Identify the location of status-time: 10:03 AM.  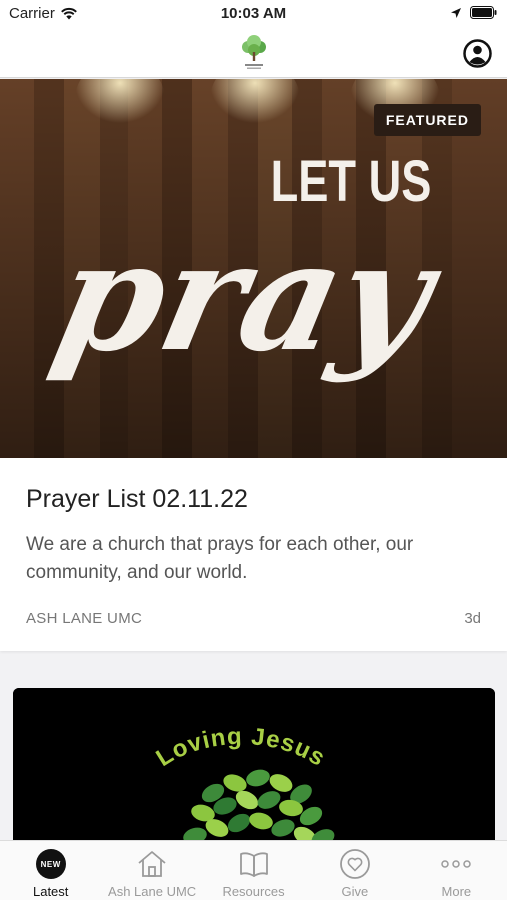
(253, 13).